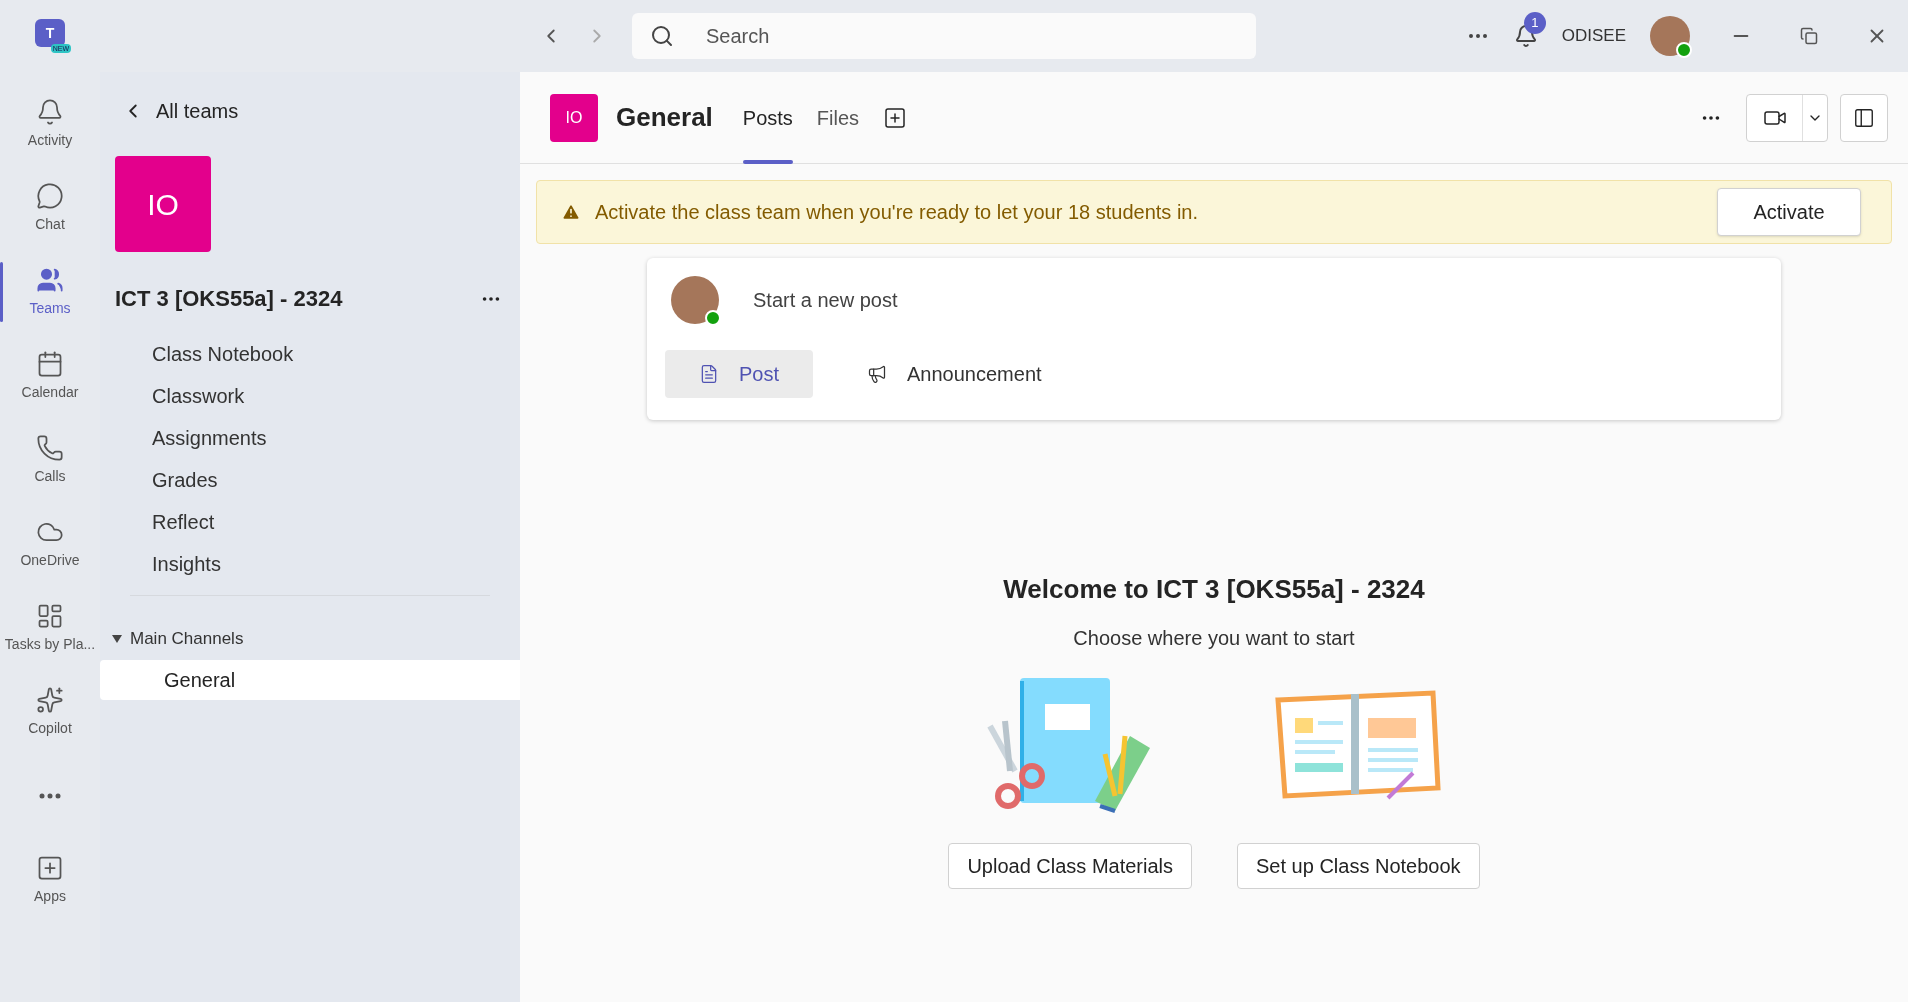  I want to click on add-tab-icon, so click(895, 117).